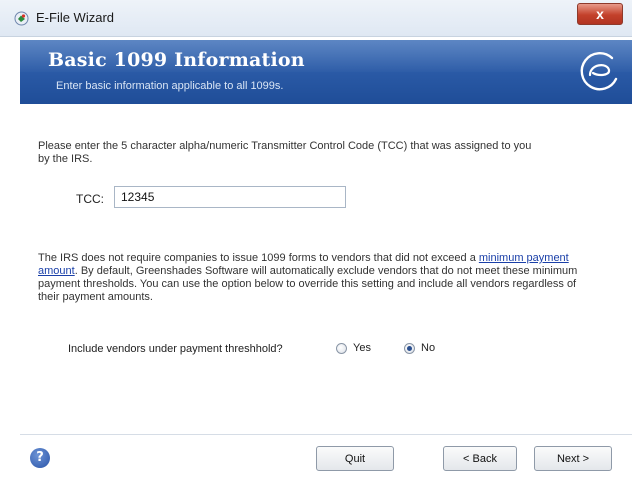  Describe the element at coordinates (428, 348) in the screenshot. I see `no-label: No` at that location.